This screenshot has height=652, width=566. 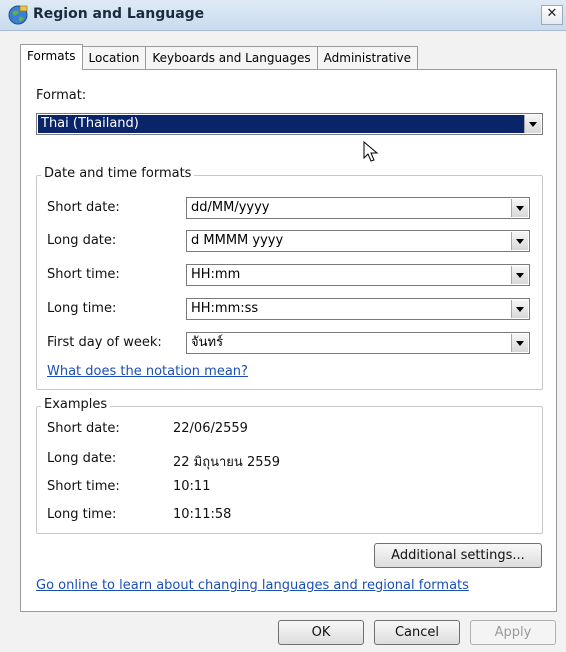 I want to click on example-short-date-label: Short date:, so click(x=83, y=428).